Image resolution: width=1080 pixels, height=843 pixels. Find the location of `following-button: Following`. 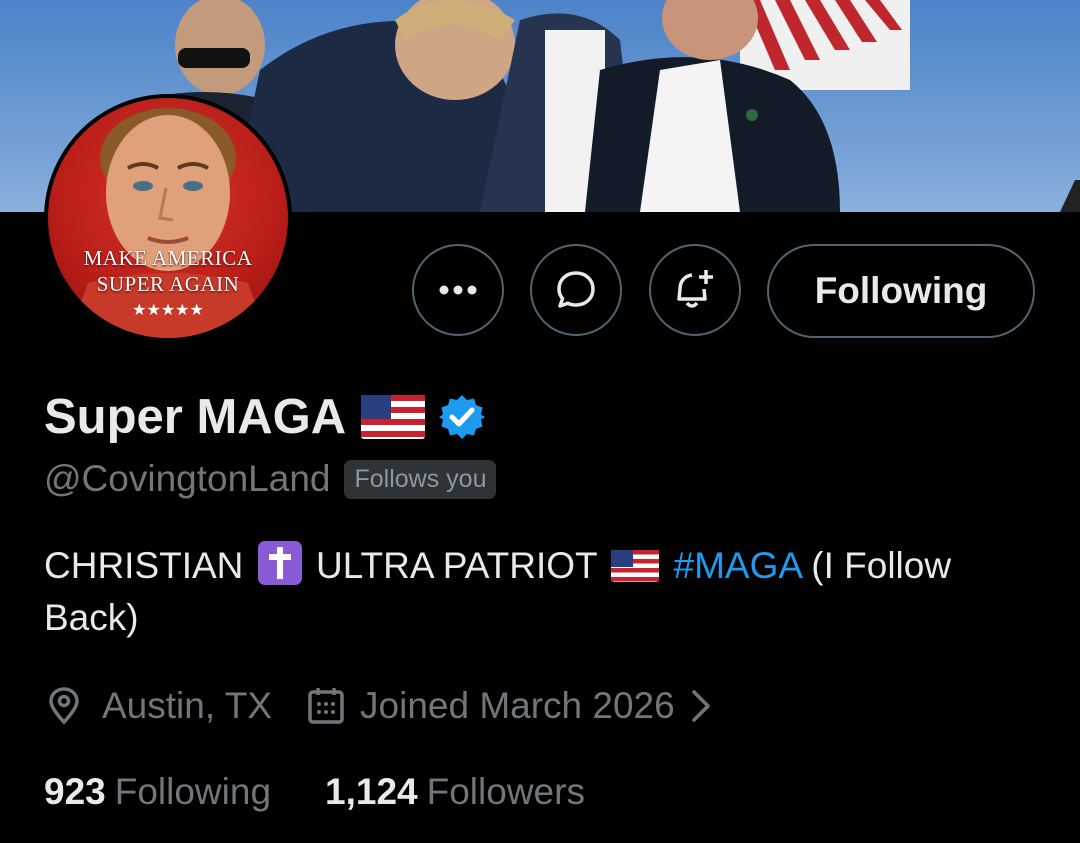

following-button: Following is located at coordinates (901, 291).